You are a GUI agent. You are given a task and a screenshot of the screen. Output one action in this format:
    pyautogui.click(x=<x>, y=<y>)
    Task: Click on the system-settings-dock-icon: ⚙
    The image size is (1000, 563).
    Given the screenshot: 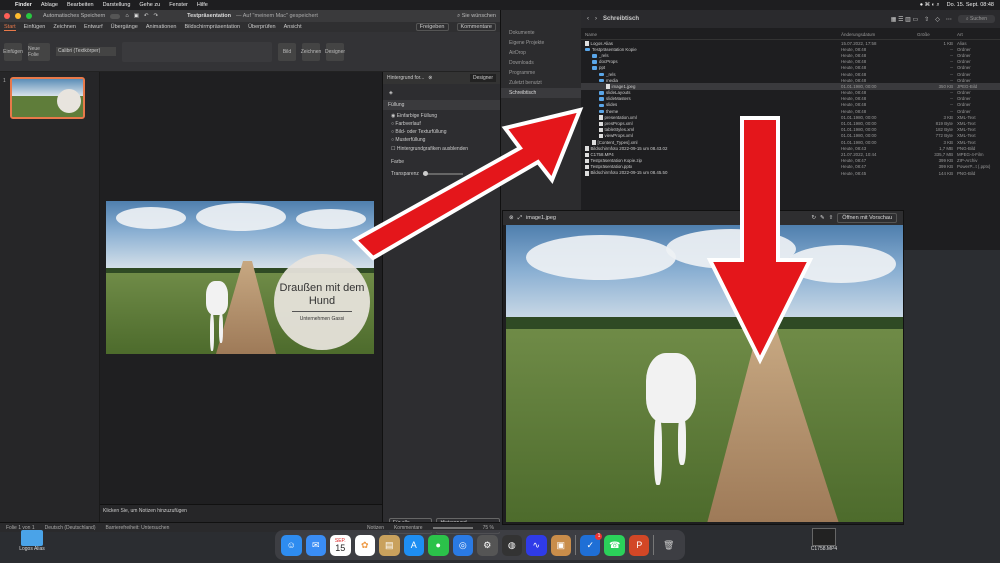 What is the action you would take?
    pyautogui.click(x=487, y=545)
    